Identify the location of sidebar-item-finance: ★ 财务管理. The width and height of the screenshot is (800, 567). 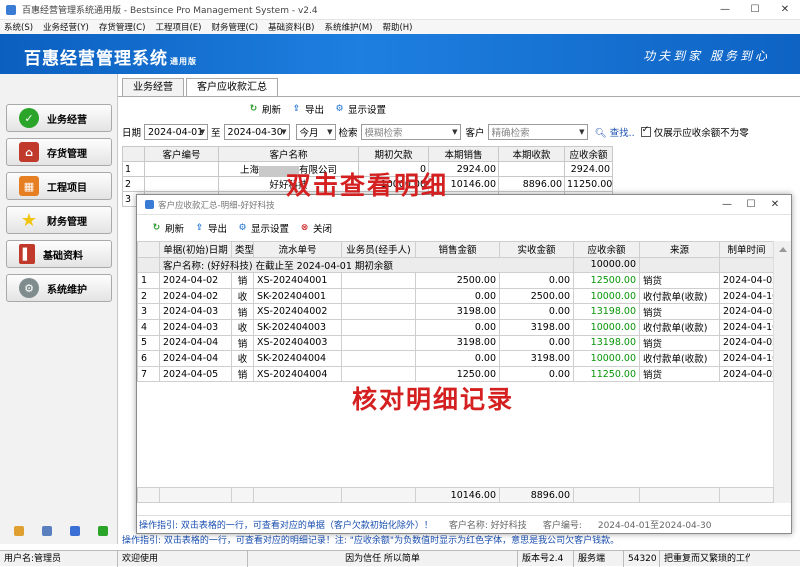
(59, 220).